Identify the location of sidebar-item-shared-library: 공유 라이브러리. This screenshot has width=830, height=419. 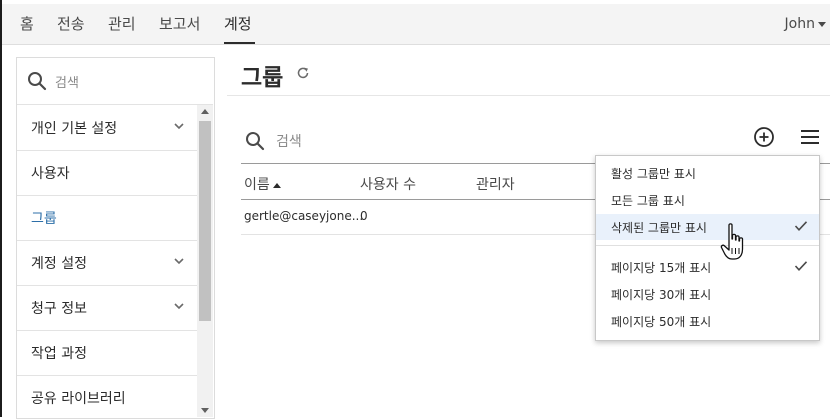
(107, 396).